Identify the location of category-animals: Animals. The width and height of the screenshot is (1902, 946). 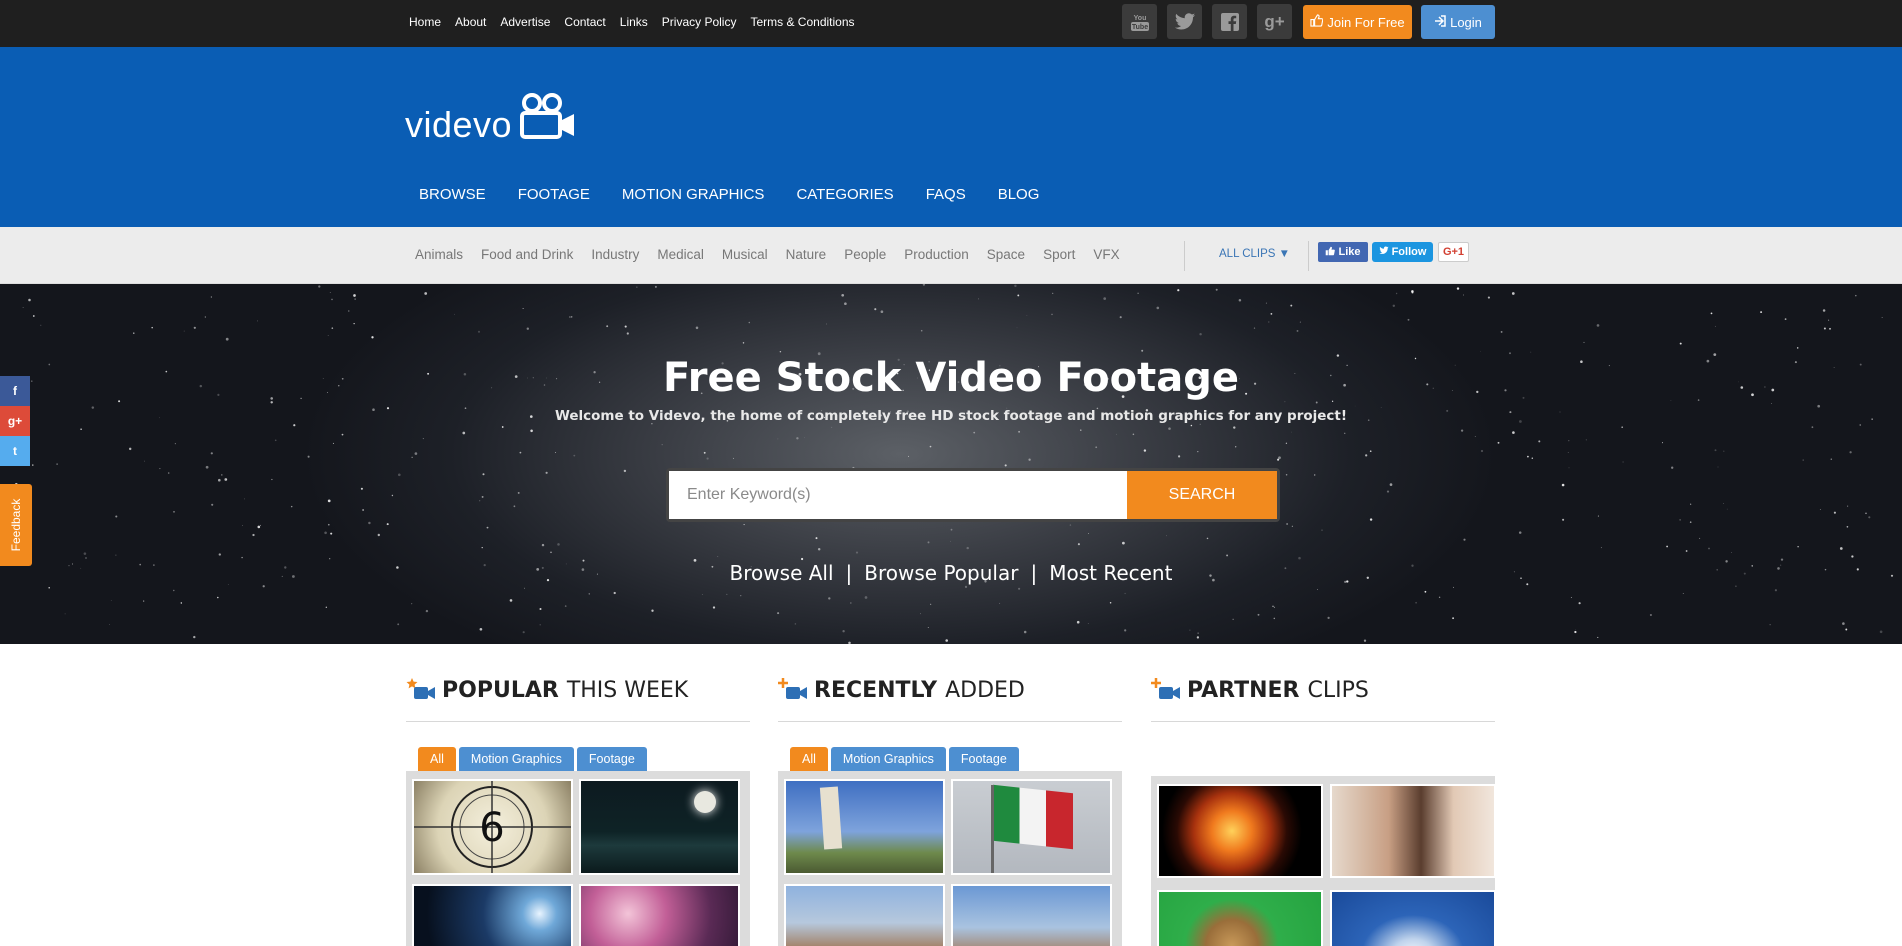
(439, 254).